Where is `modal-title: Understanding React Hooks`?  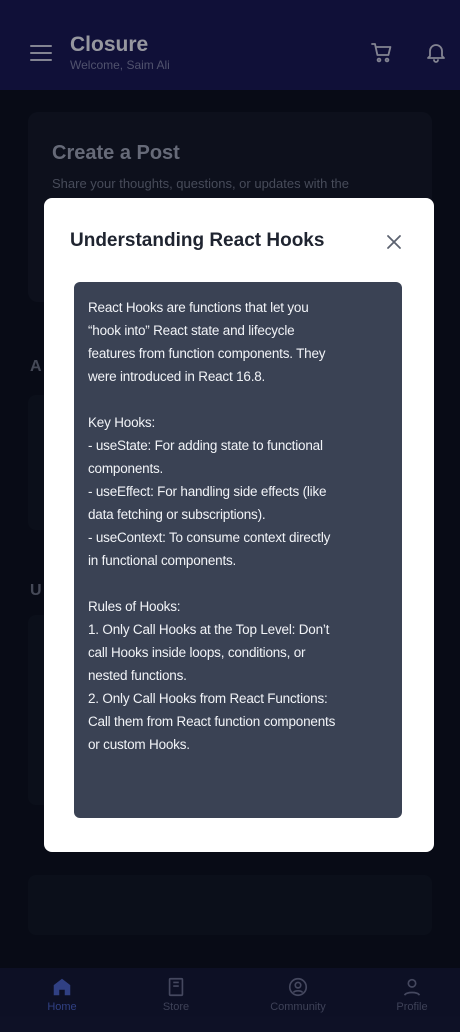 modal-title: Understanding React Hooks is located at coordinates (197, 240).